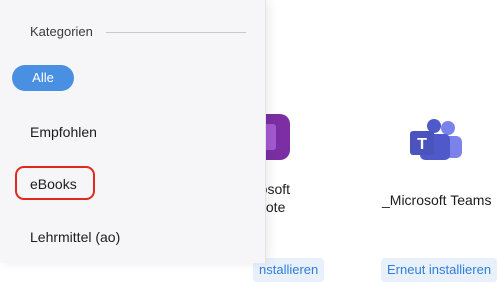 This screenshot has height=282, width=499. What do you see at coordinates (437, 200) in the screenshot?
I see `app-name-teams: _Microsoft Teams` at bounding box center [437, 200].